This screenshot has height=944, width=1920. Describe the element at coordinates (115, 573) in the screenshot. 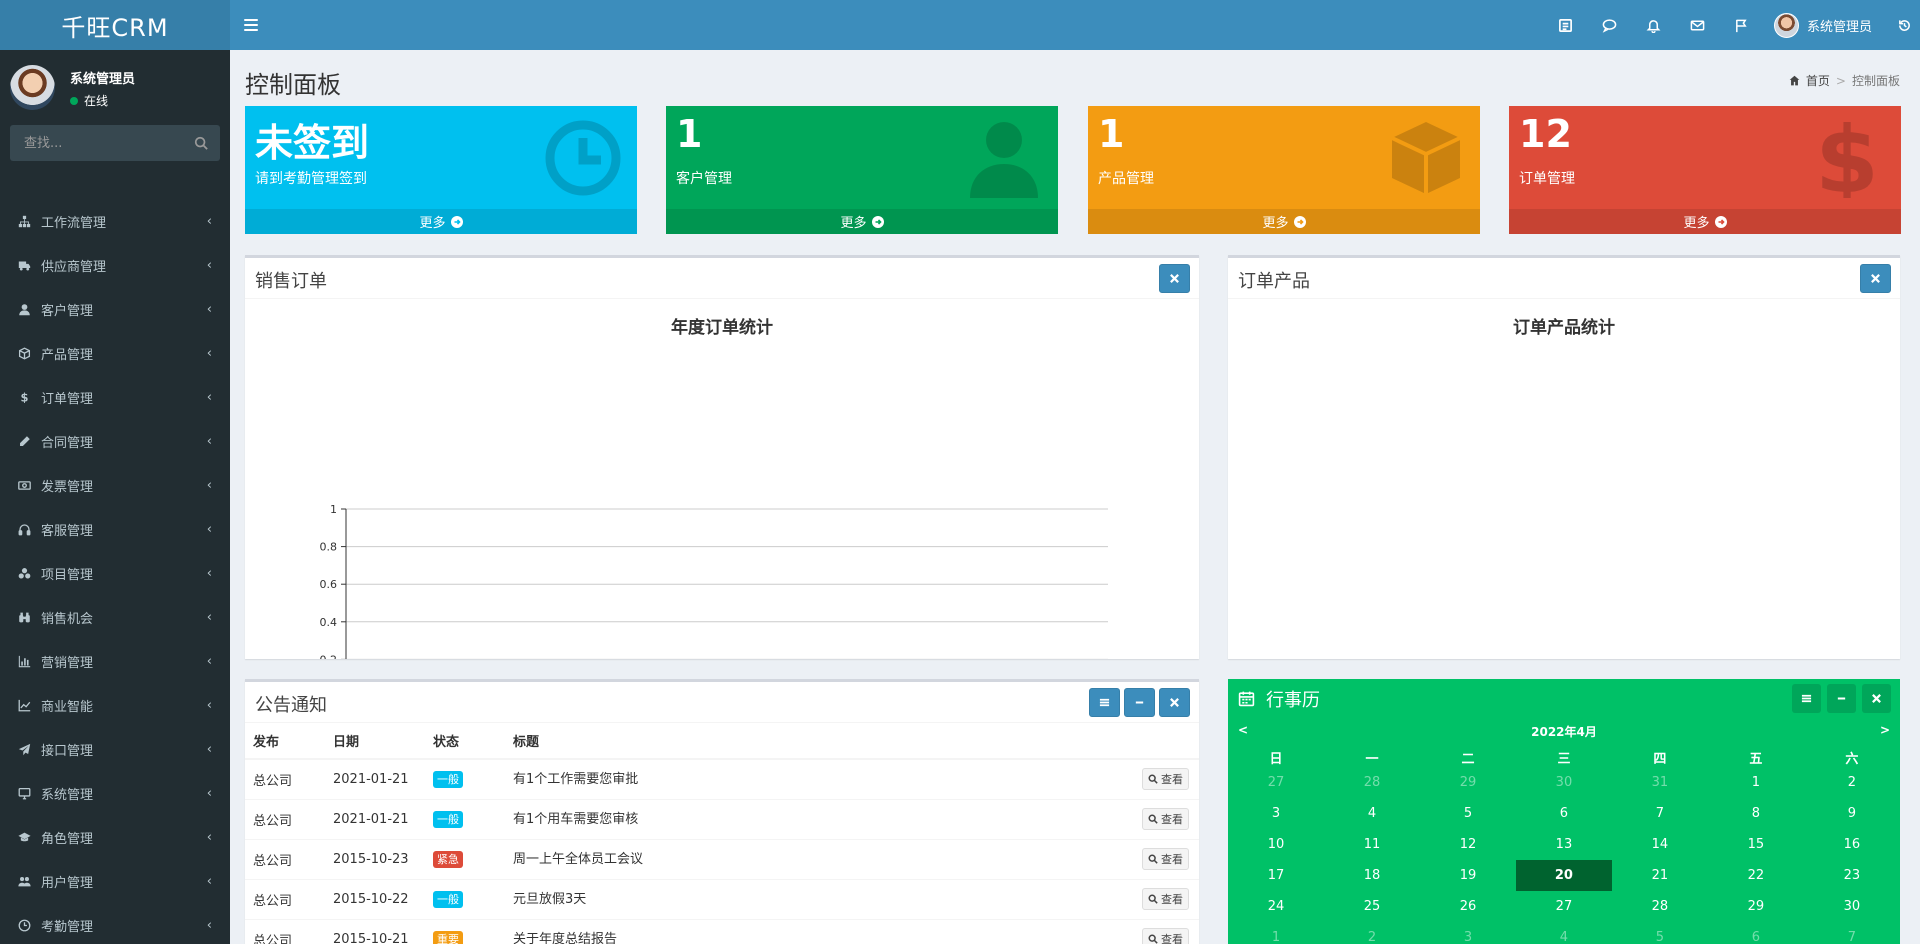

I see `sidebar-item-8: 项目管理 ‹` at that location.